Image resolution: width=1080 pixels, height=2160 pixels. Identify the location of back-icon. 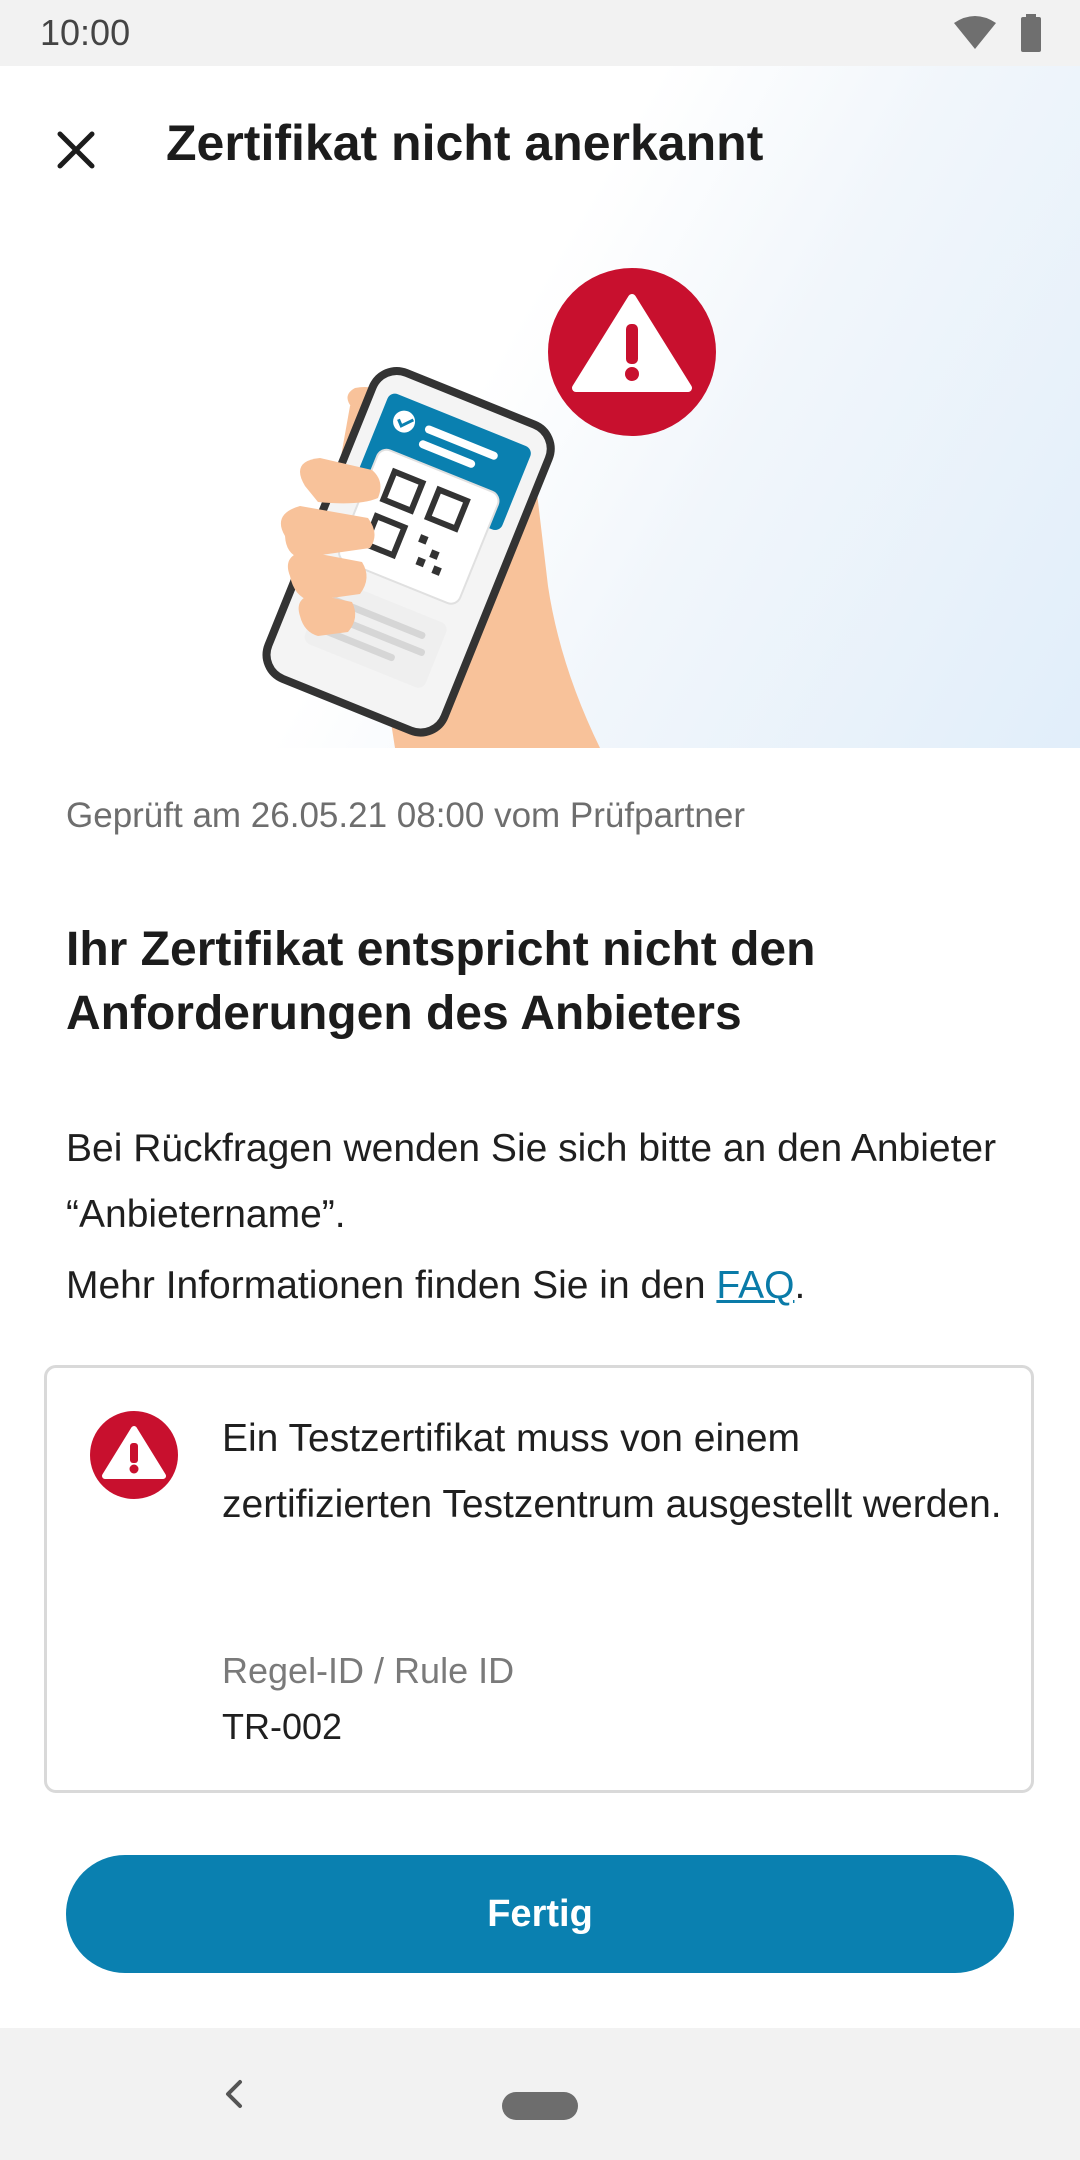
(235, 2096).